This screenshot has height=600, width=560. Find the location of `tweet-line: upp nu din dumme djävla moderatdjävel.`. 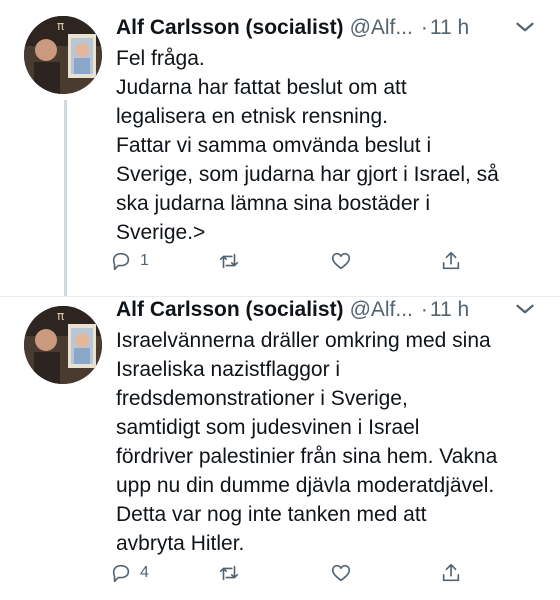

tweet-line: upp nu din dumme djävla moderatdjävel. is located at coordinates (305, 485).